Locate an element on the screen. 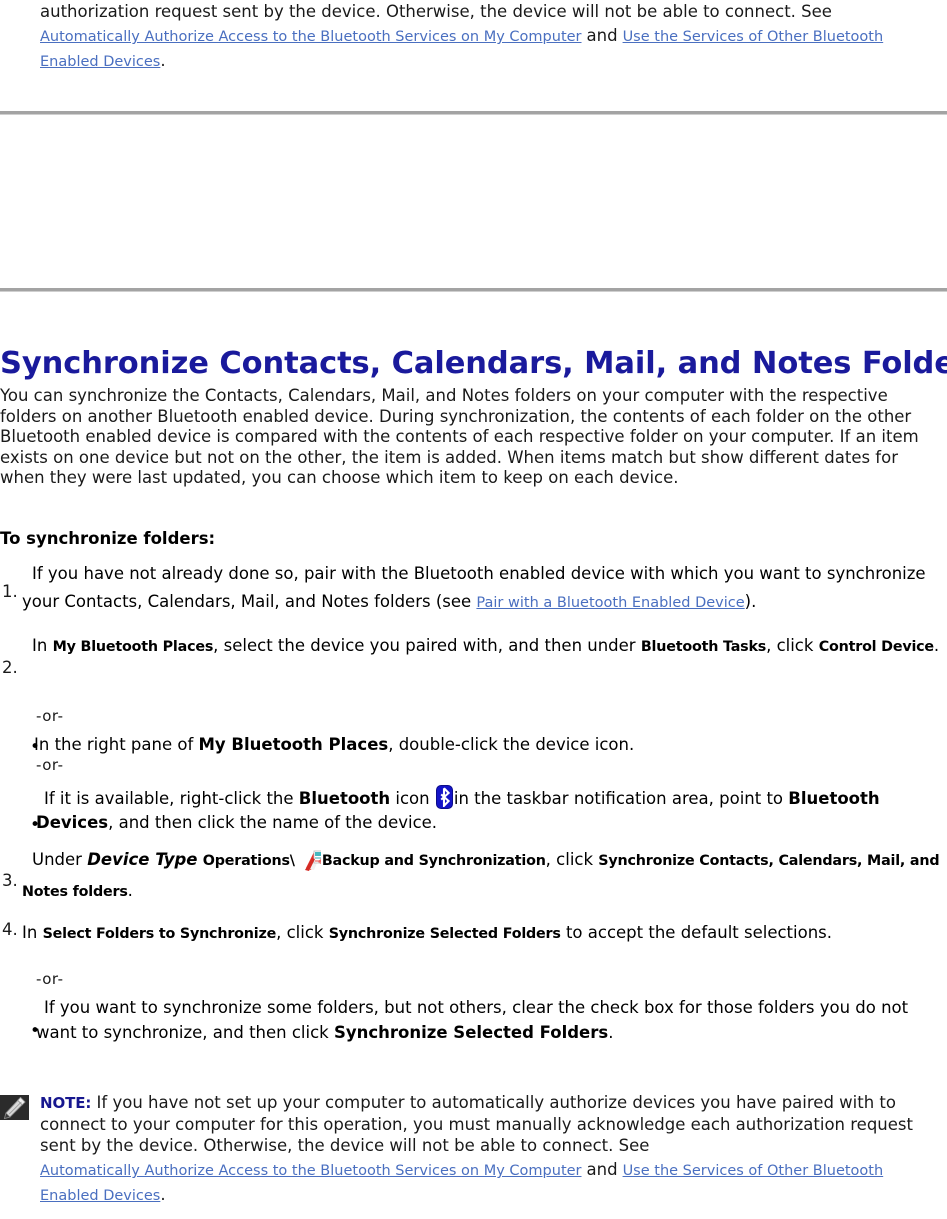  ui-label-my-bluetooth-places-2: My Bluetooth Places is located at coordinates (293, 744).